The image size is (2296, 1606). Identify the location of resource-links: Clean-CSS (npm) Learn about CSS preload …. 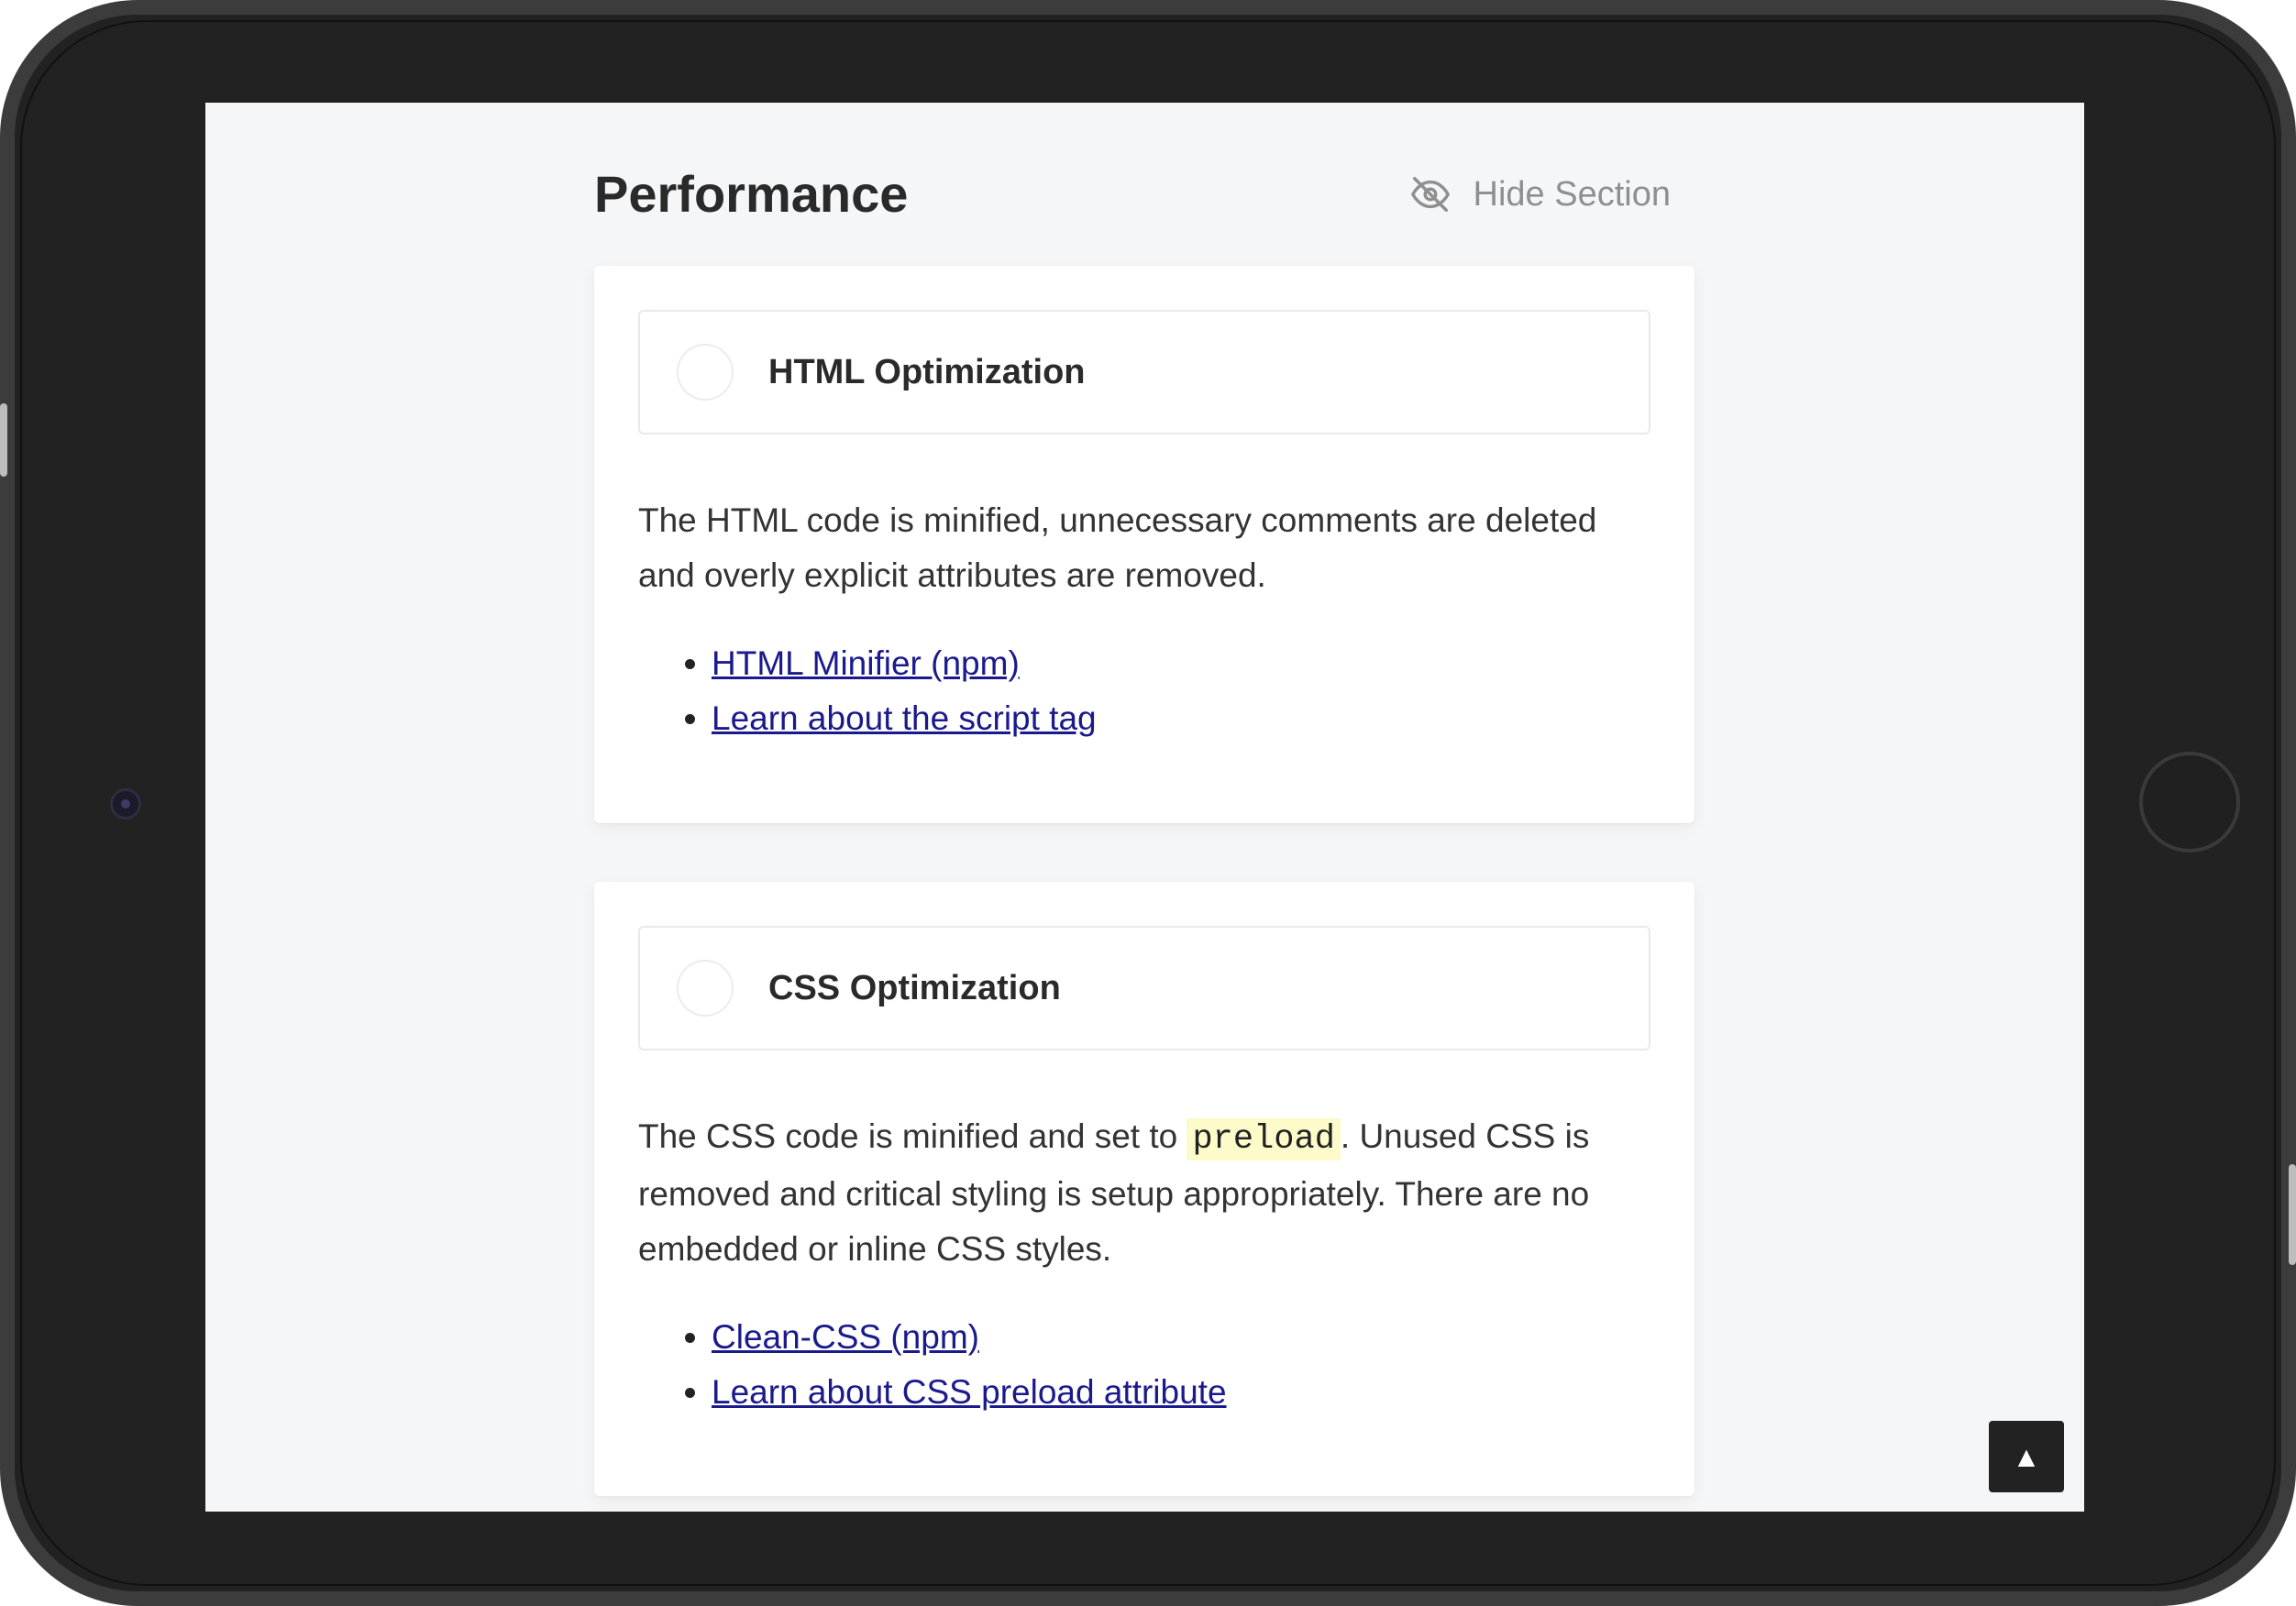
(1144, 1365).